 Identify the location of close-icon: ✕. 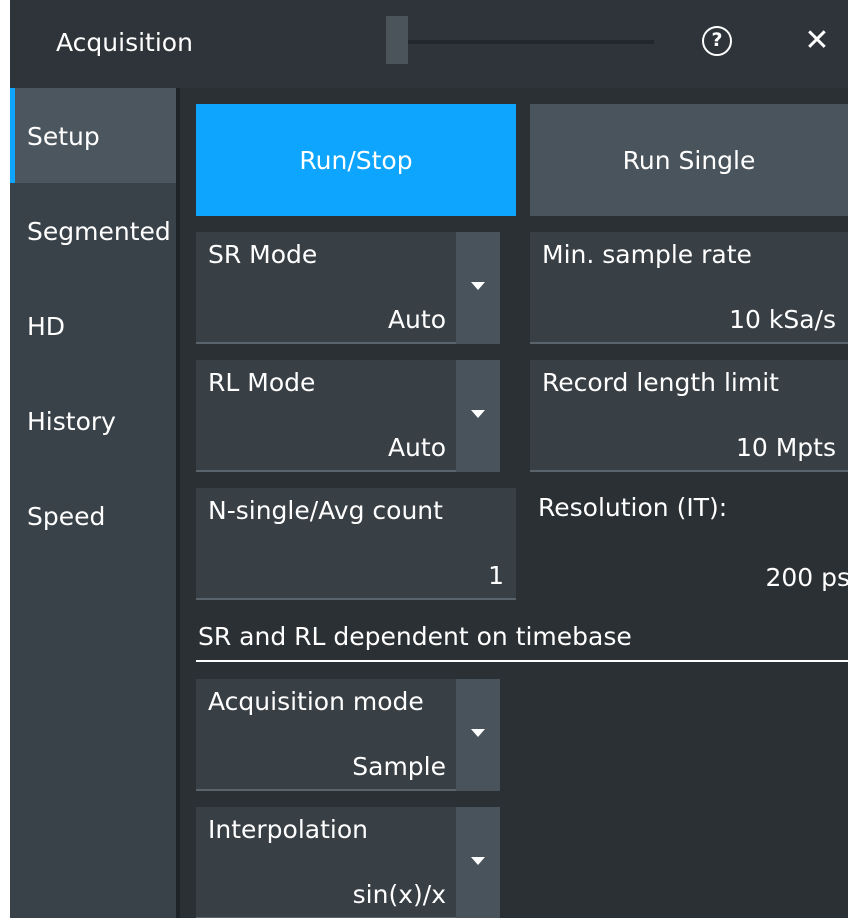
(817, 41).